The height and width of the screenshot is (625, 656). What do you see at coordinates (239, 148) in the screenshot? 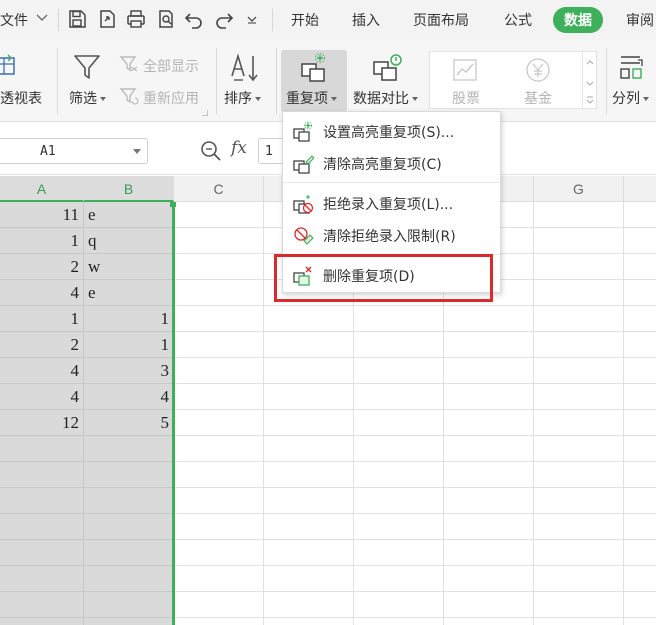
I see `fx-icon: fx` at bounding box center [239, 148].